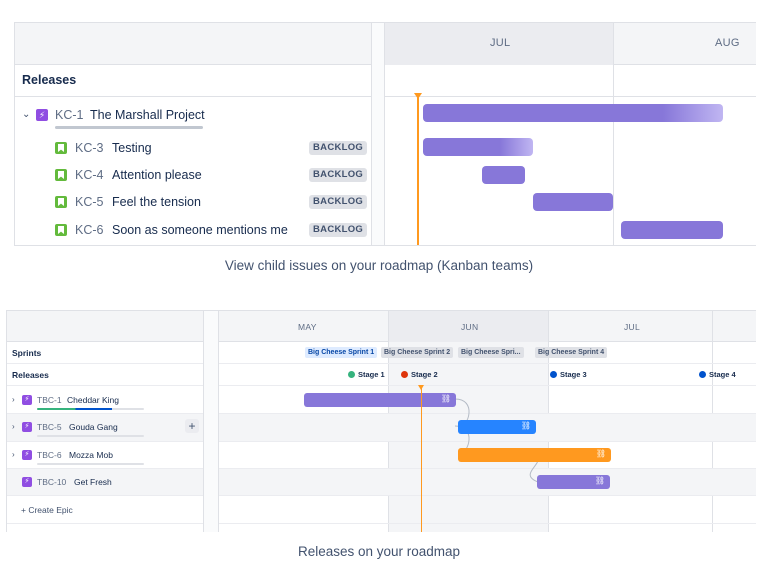  What do you see at coordinates (200, 230) in the screenshot?
I see `issue-title: Soon as someone mentions me` at bounding box center [200, 230].